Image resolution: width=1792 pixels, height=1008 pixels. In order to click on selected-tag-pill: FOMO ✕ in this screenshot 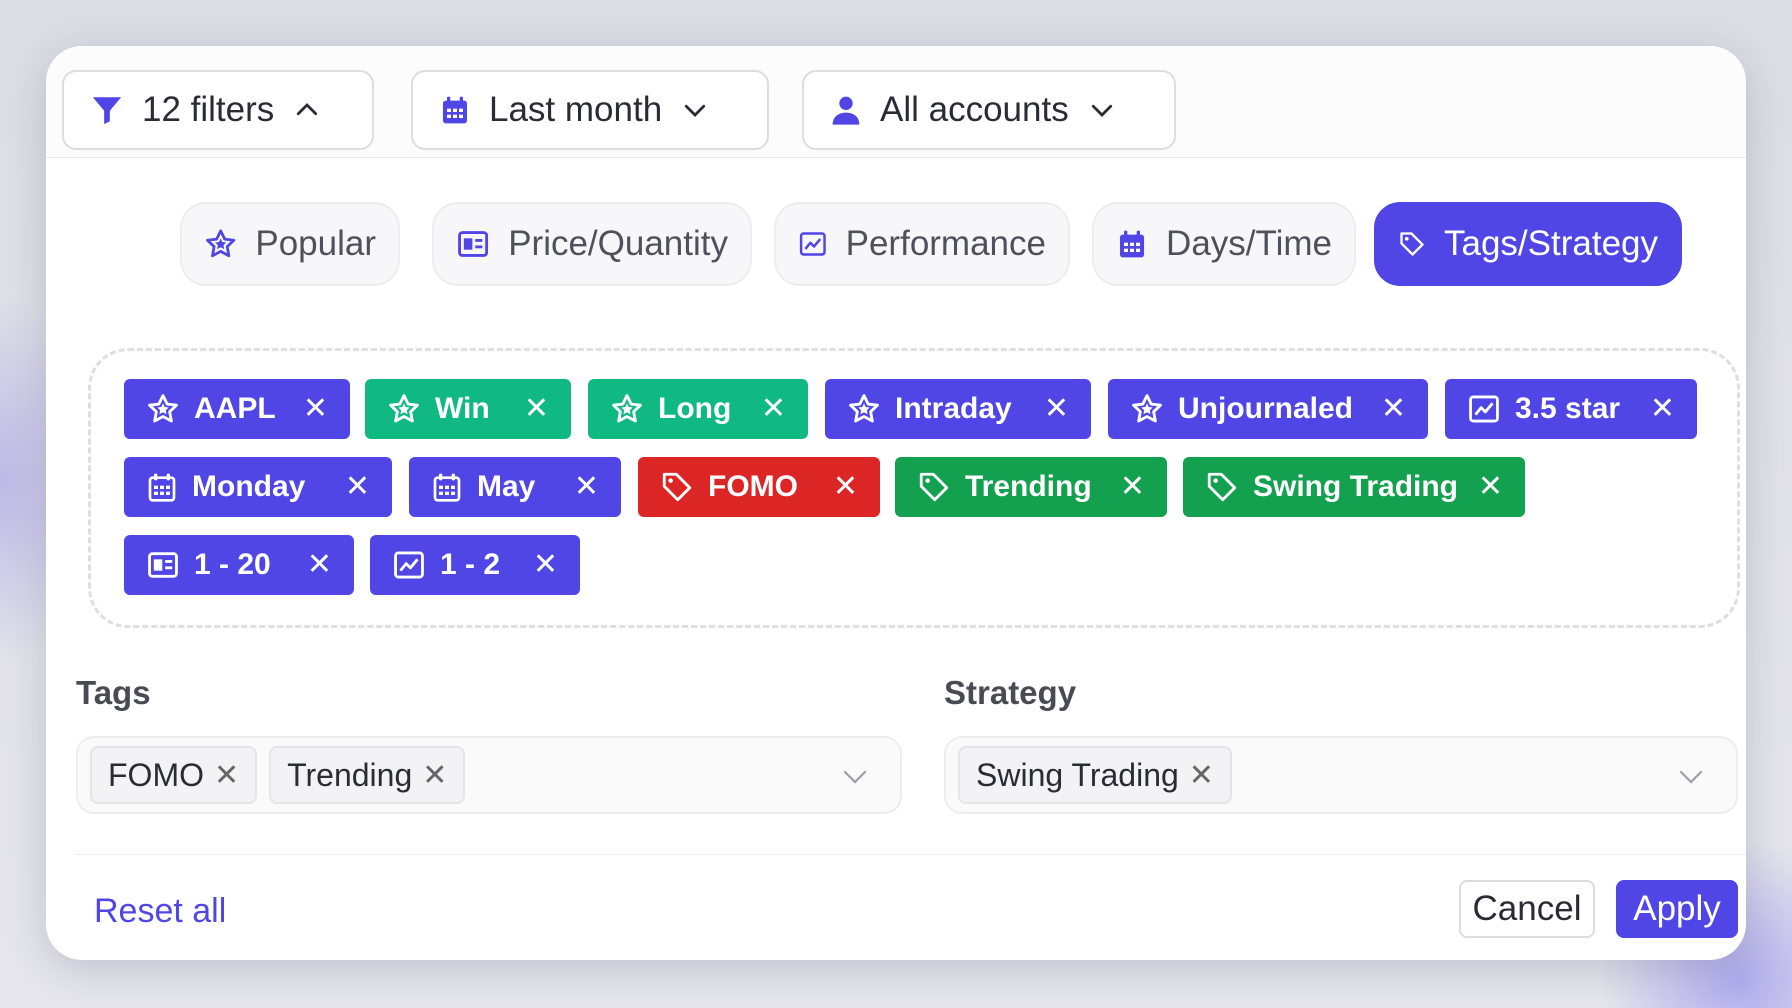, I will do `click(174, 775)`.